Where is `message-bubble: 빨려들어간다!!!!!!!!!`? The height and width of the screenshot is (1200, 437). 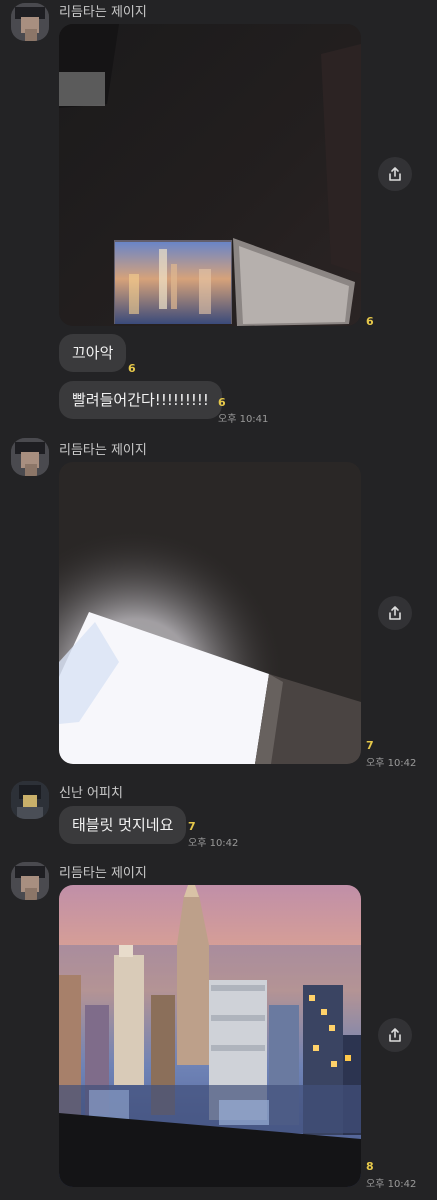
message-bubble: 빨려들어간다!!!!!!!!! is located at coordinates (140, 400).